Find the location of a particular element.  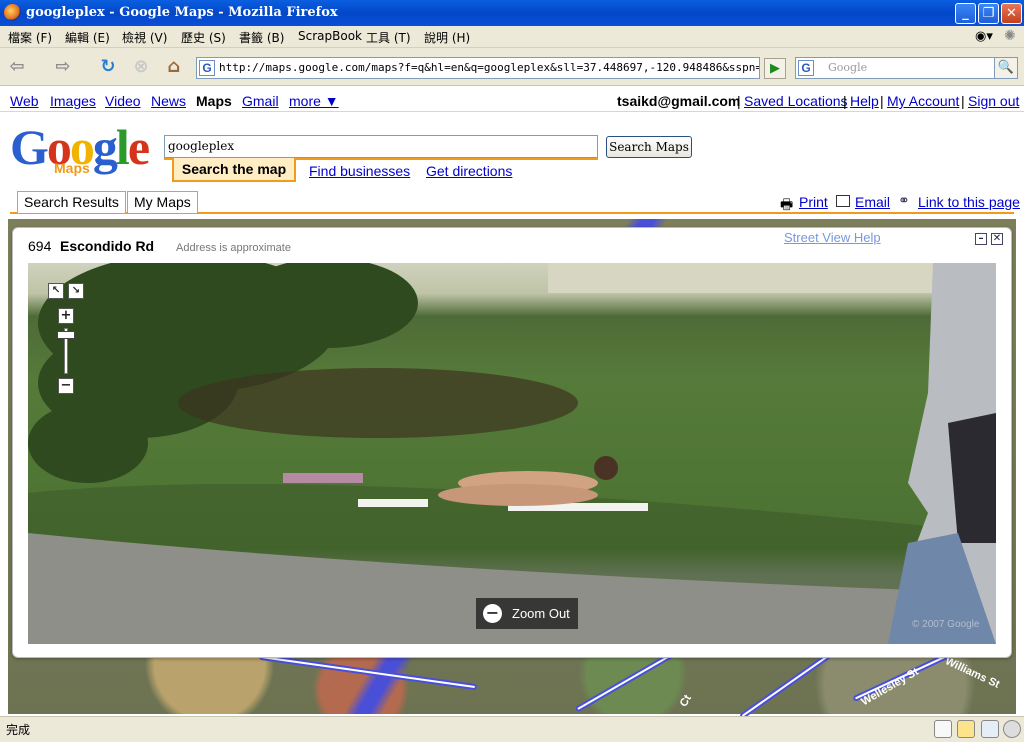

nav-web: Web is located at coordinates (24, 101).